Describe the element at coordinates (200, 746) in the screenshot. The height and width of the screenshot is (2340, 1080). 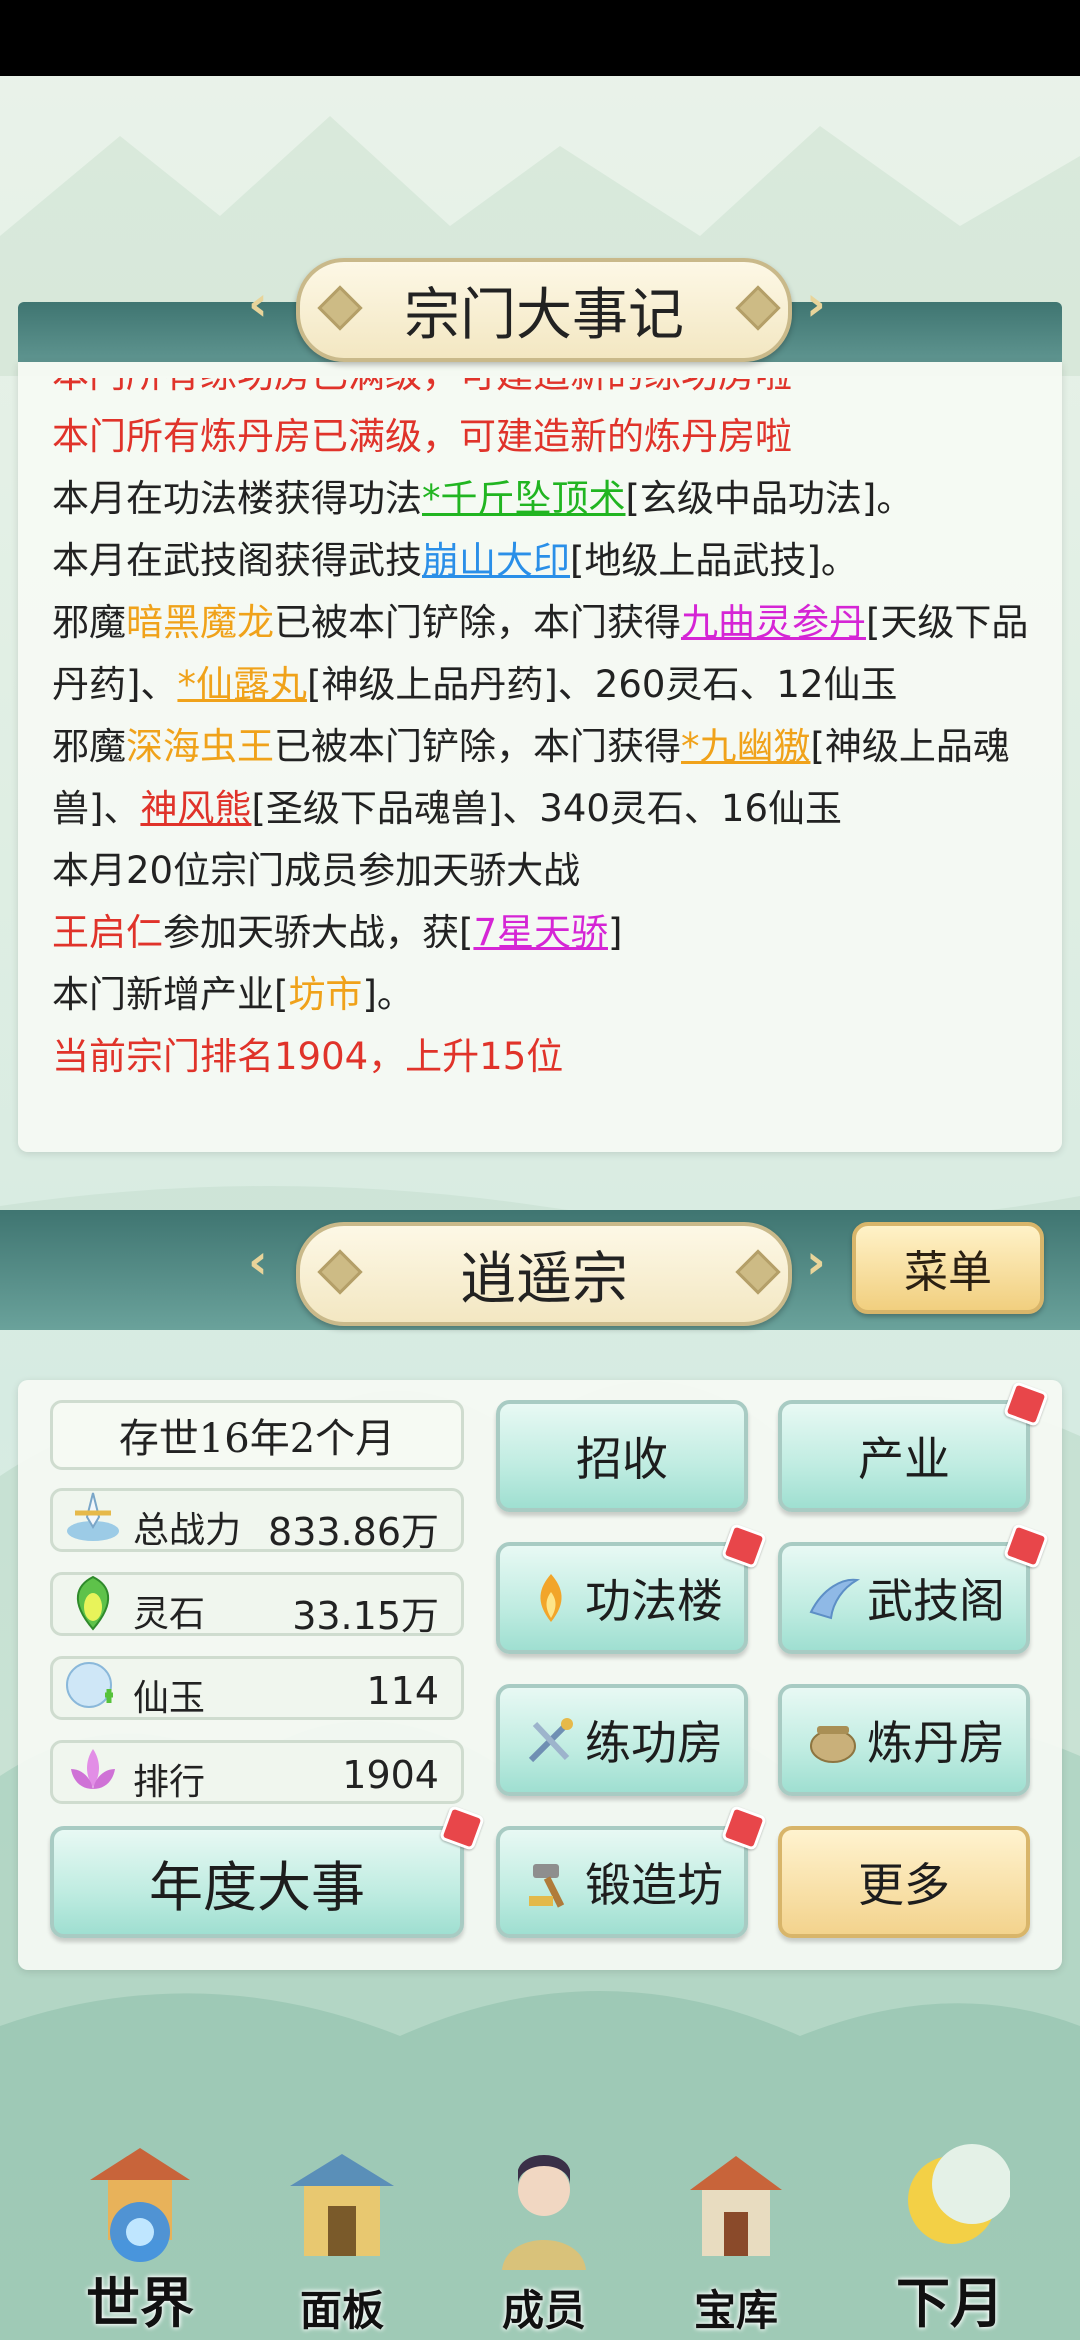
I see `demon-name: 深海虫王` at that location.